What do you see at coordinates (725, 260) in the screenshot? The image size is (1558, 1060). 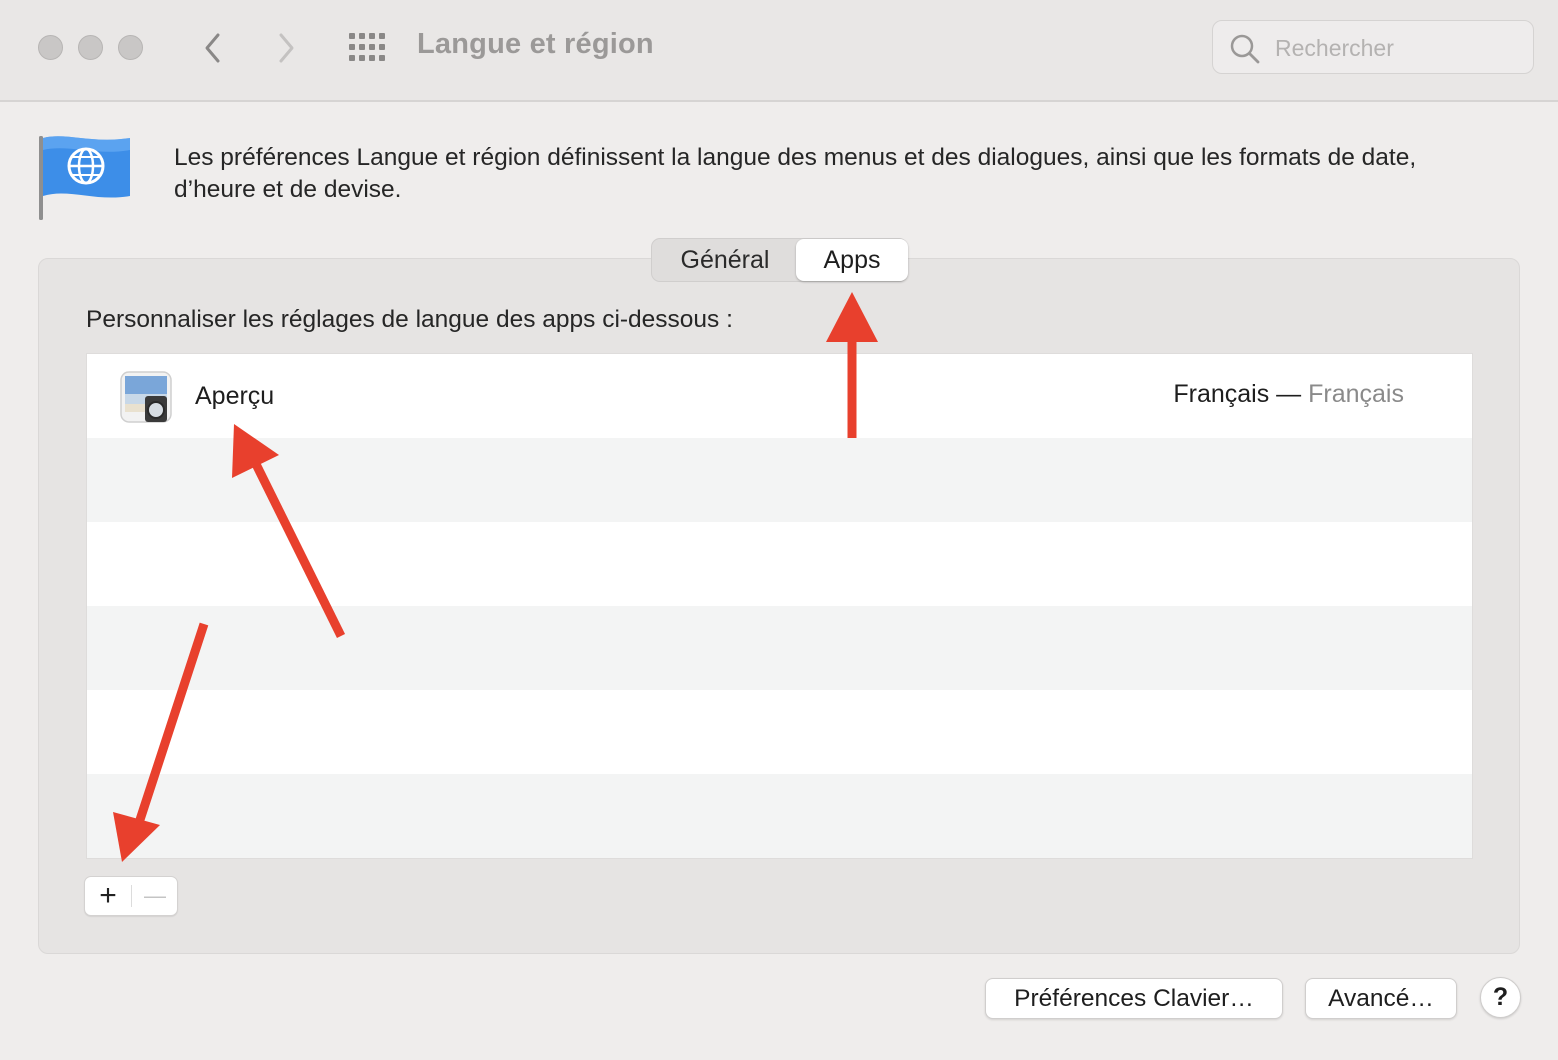 I see `tab-general: Général` at bounding box center [725, 260].